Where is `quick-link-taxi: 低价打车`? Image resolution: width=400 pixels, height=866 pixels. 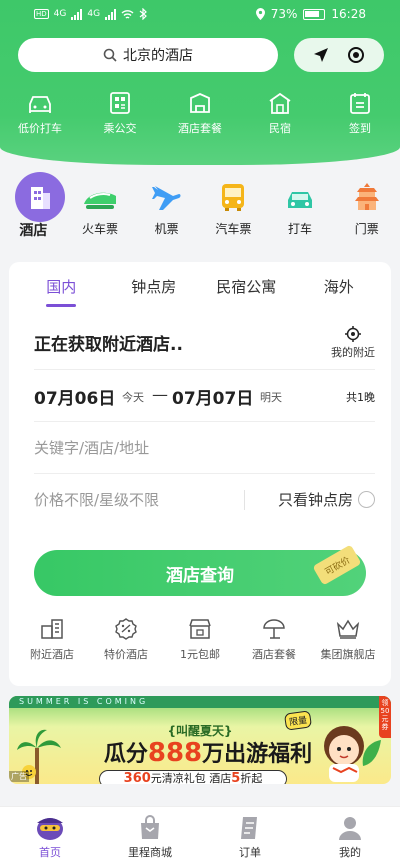
quick-link-taxi: 低价打车 is located at coordinates (40, 114).